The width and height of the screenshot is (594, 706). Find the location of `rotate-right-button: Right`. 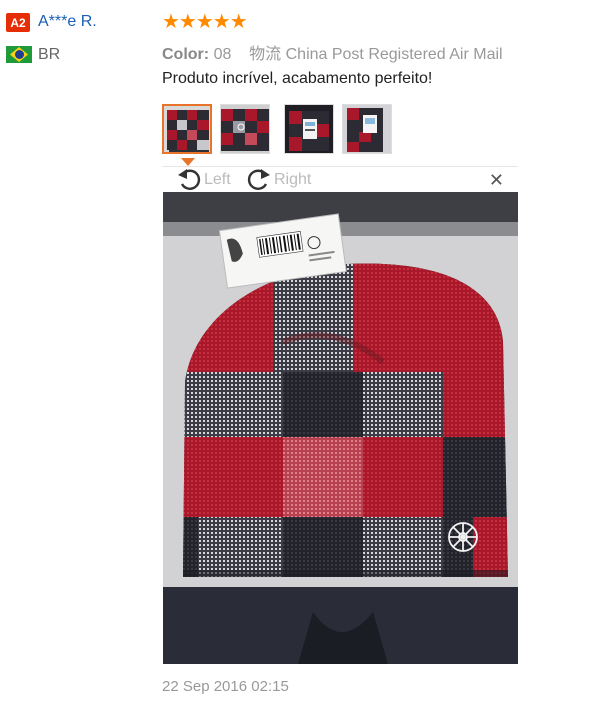

rotate-right-button: Right is located at coordinates (278, 180).